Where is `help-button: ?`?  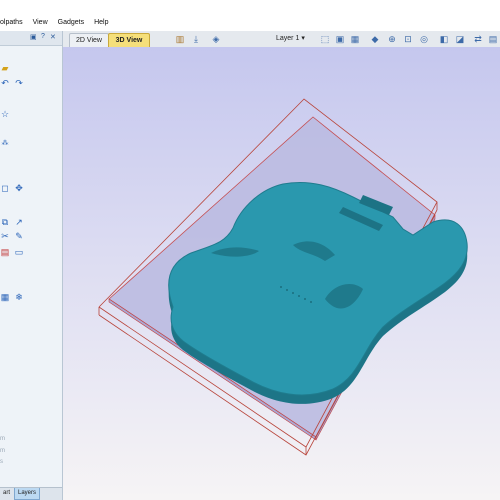
help-button: ? is located at coordinates (43, 36).